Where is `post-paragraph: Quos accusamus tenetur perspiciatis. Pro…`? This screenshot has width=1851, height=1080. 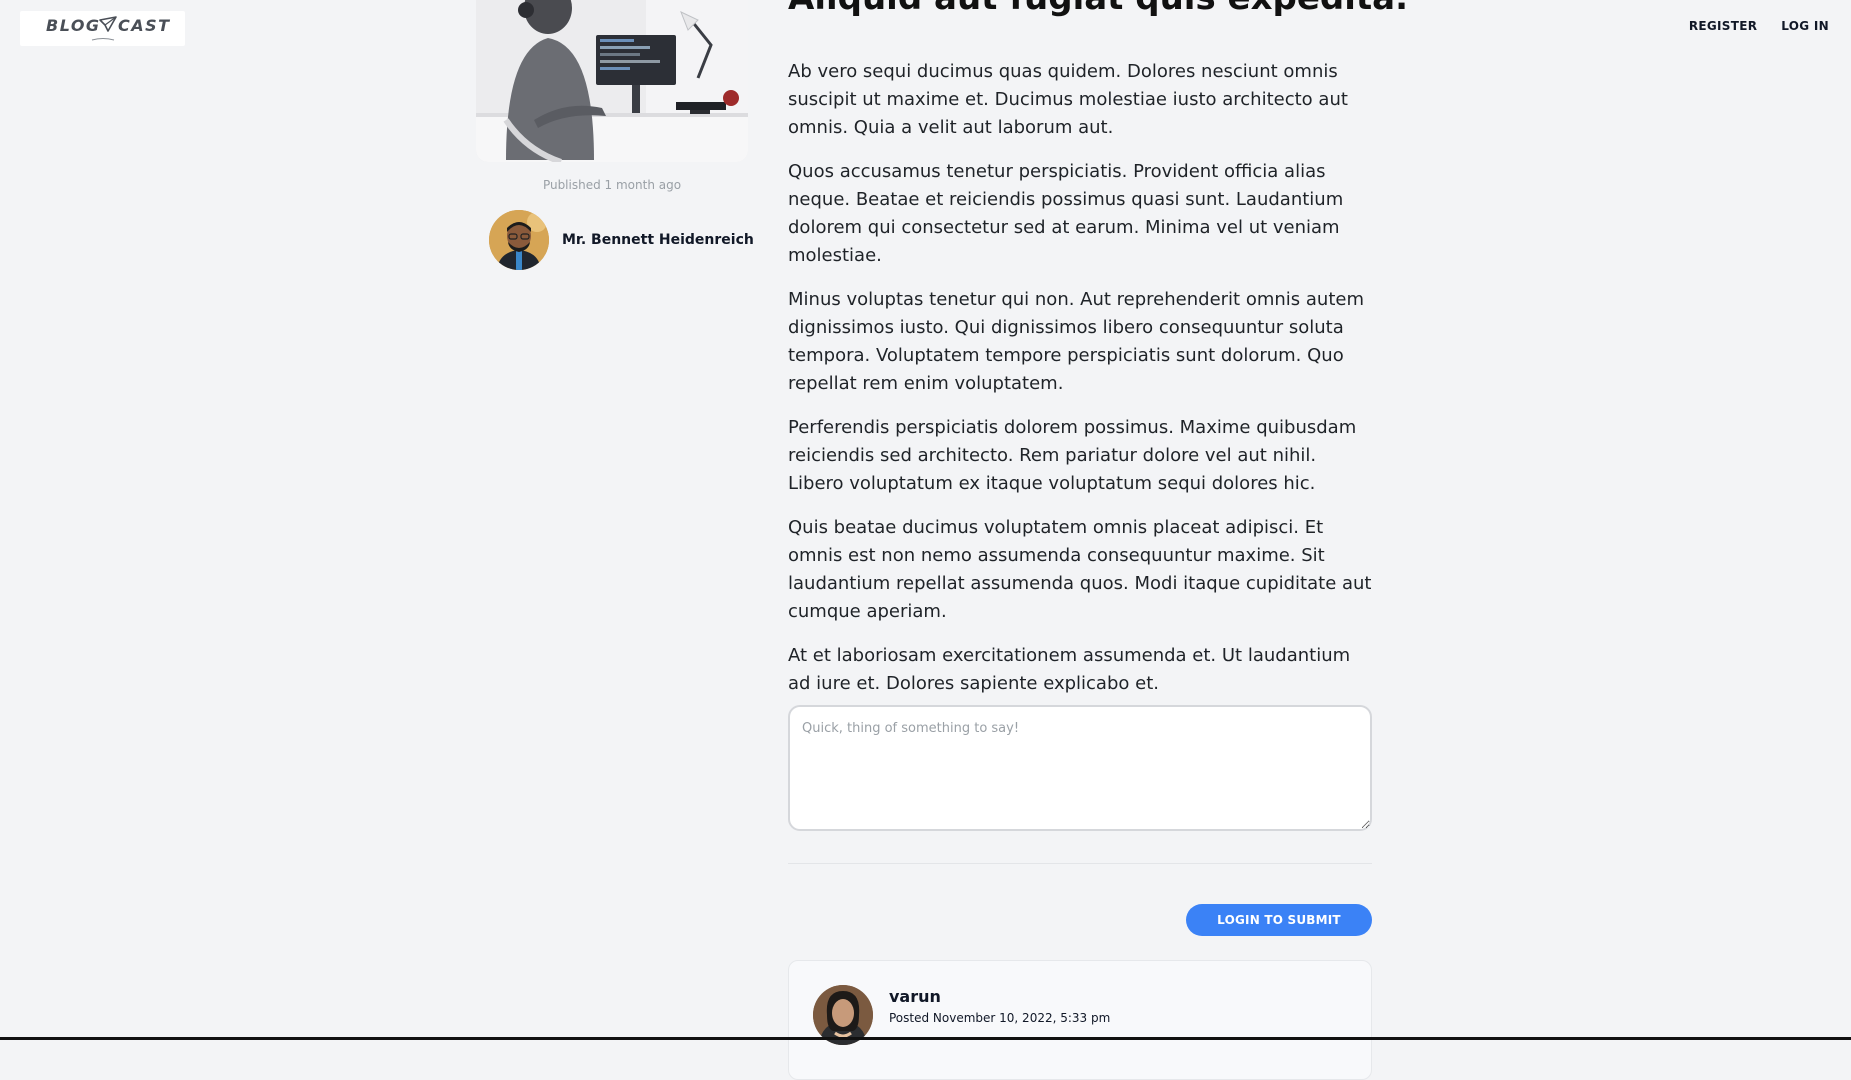 post-paragraph: Quos accusamus tenetur perspiciatis. Pro… is located at coordinates (1066, 213).